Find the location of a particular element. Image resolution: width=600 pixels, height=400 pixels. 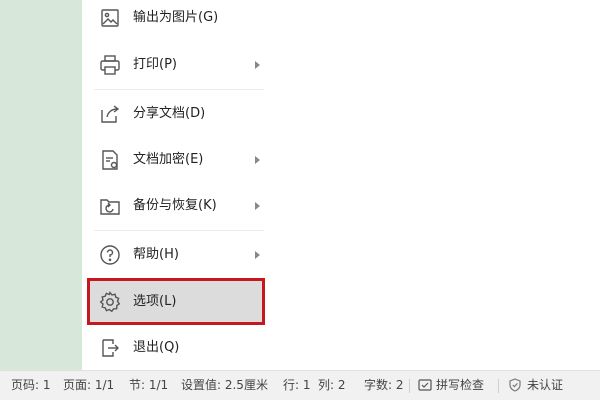

spell-check-icon is located at coordinates (425, 385).